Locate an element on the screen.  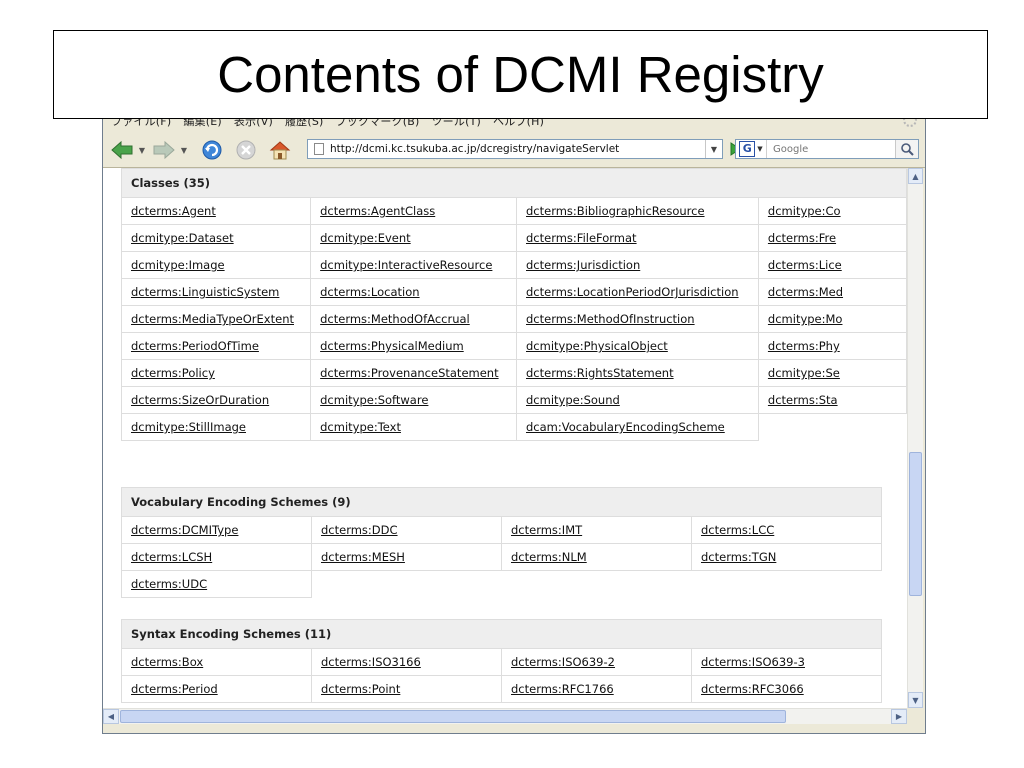
term-link: dcterms:NLM is located at coordinates (549, 557).